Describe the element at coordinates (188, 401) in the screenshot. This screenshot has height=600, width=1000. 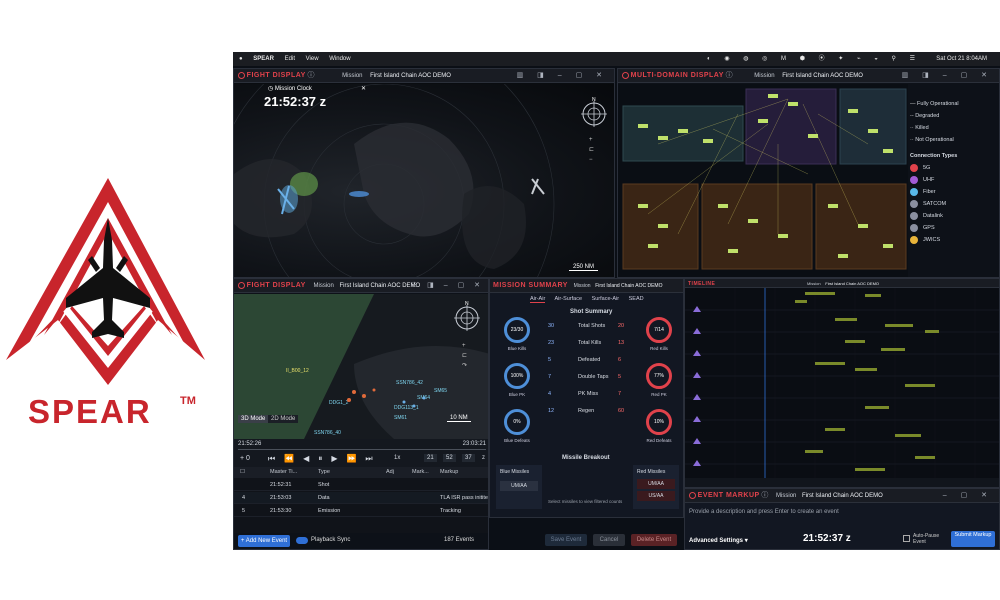
I see `trademark: TM` at that location.